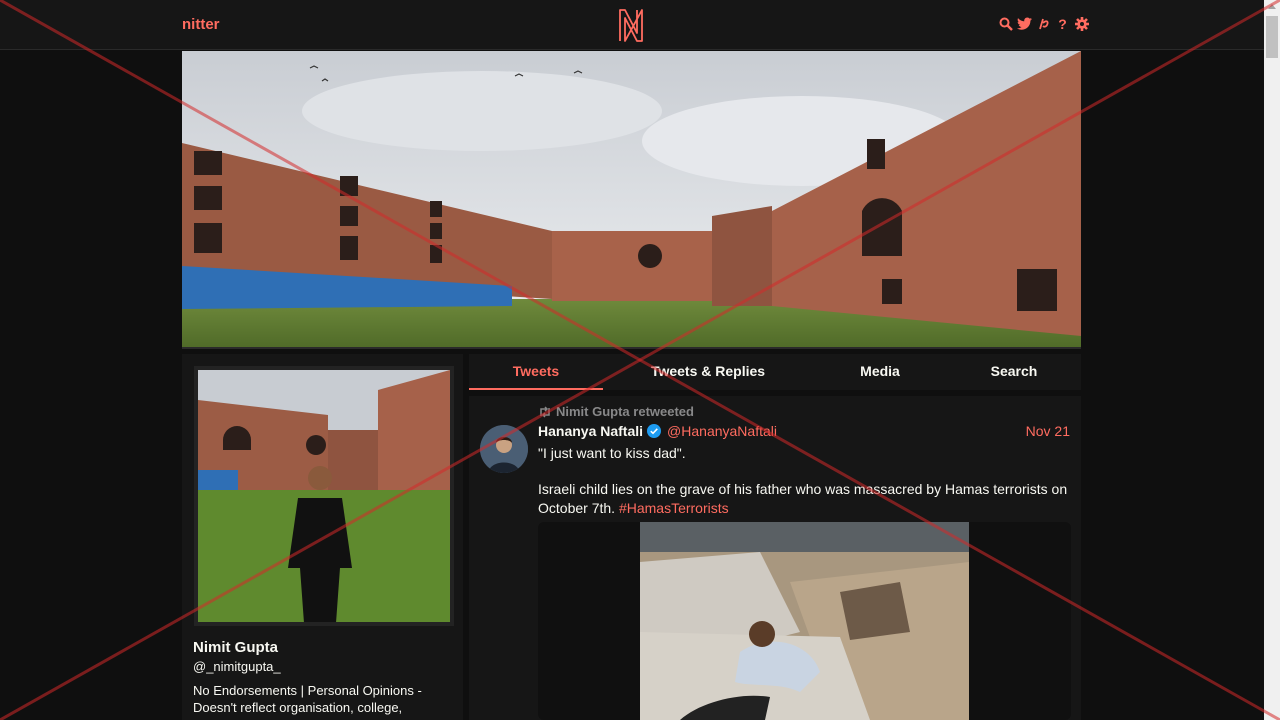 The image size is (1280, 720). Describe the element at coordinates (1005, 24) in the screenshot. I see `search-icon` at that location.